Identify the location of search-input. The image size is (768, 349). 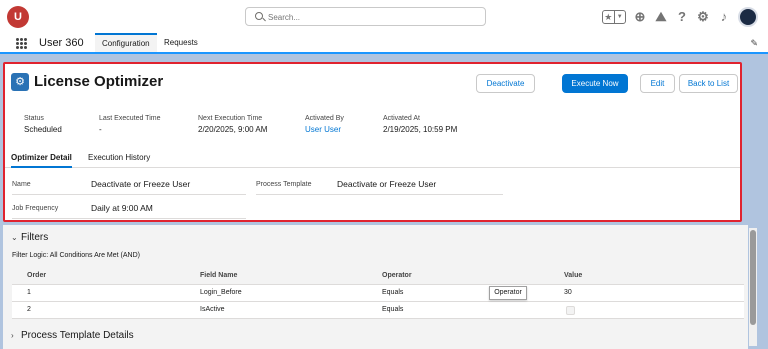
(368, 17).